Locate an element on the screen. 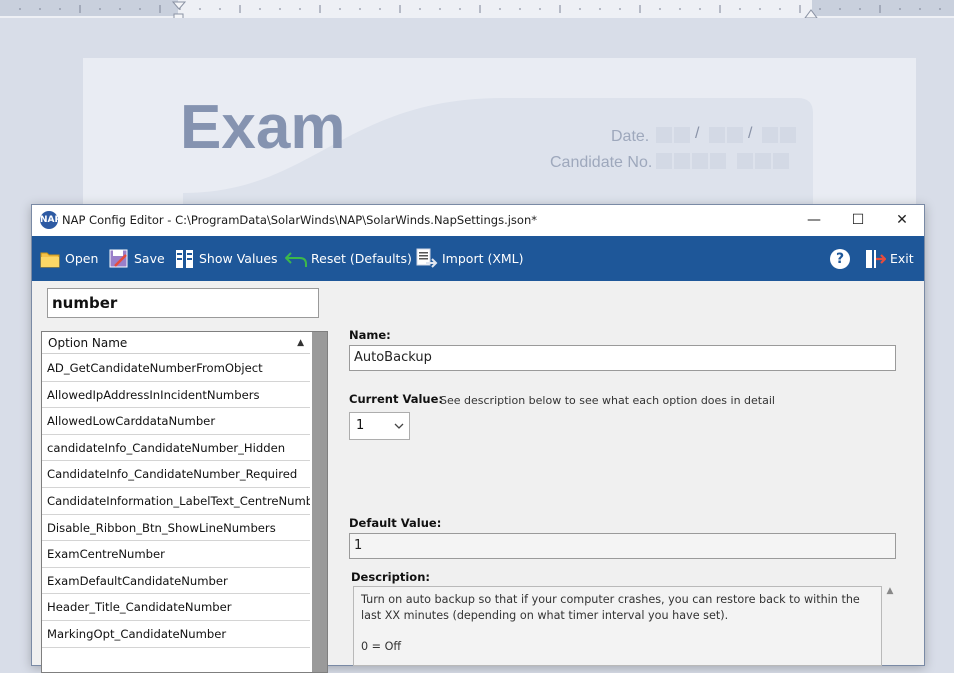 This screenshot has height=673, width=954. save-button: Save is located at coordinates (137, 258).